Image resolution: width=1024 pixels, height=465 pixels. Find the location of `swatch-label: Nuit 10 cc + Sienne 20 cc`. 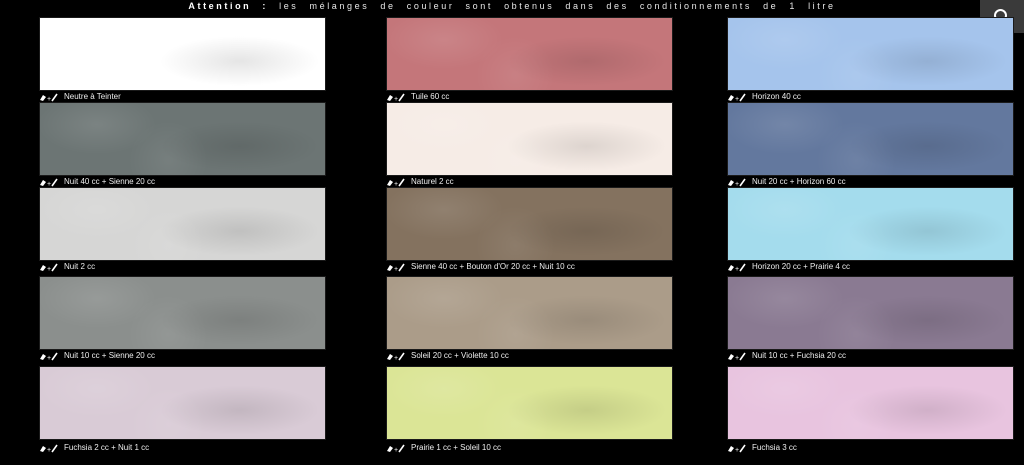

swatch-label: Nuit 10 cc + Sienne 20 cc is located at coordinates (109, 355).